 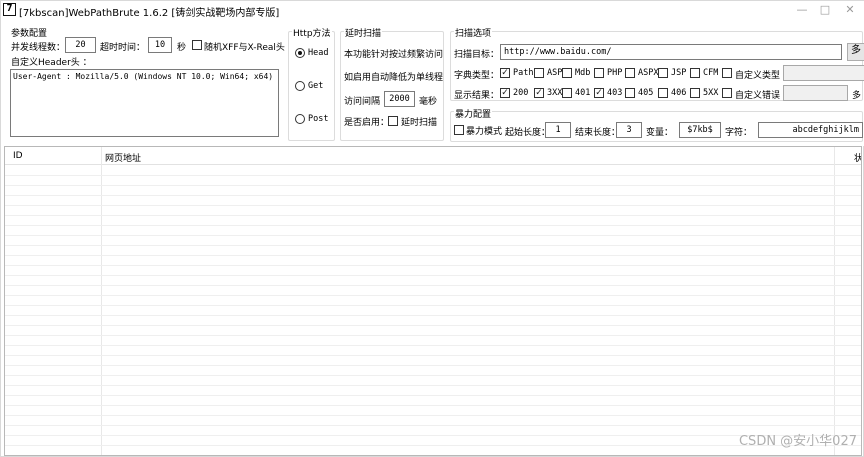 What do you see at coordinates (197, 45) in the screenshot?
I see `random-xff-checkbox` at bounding box center [197, 45].